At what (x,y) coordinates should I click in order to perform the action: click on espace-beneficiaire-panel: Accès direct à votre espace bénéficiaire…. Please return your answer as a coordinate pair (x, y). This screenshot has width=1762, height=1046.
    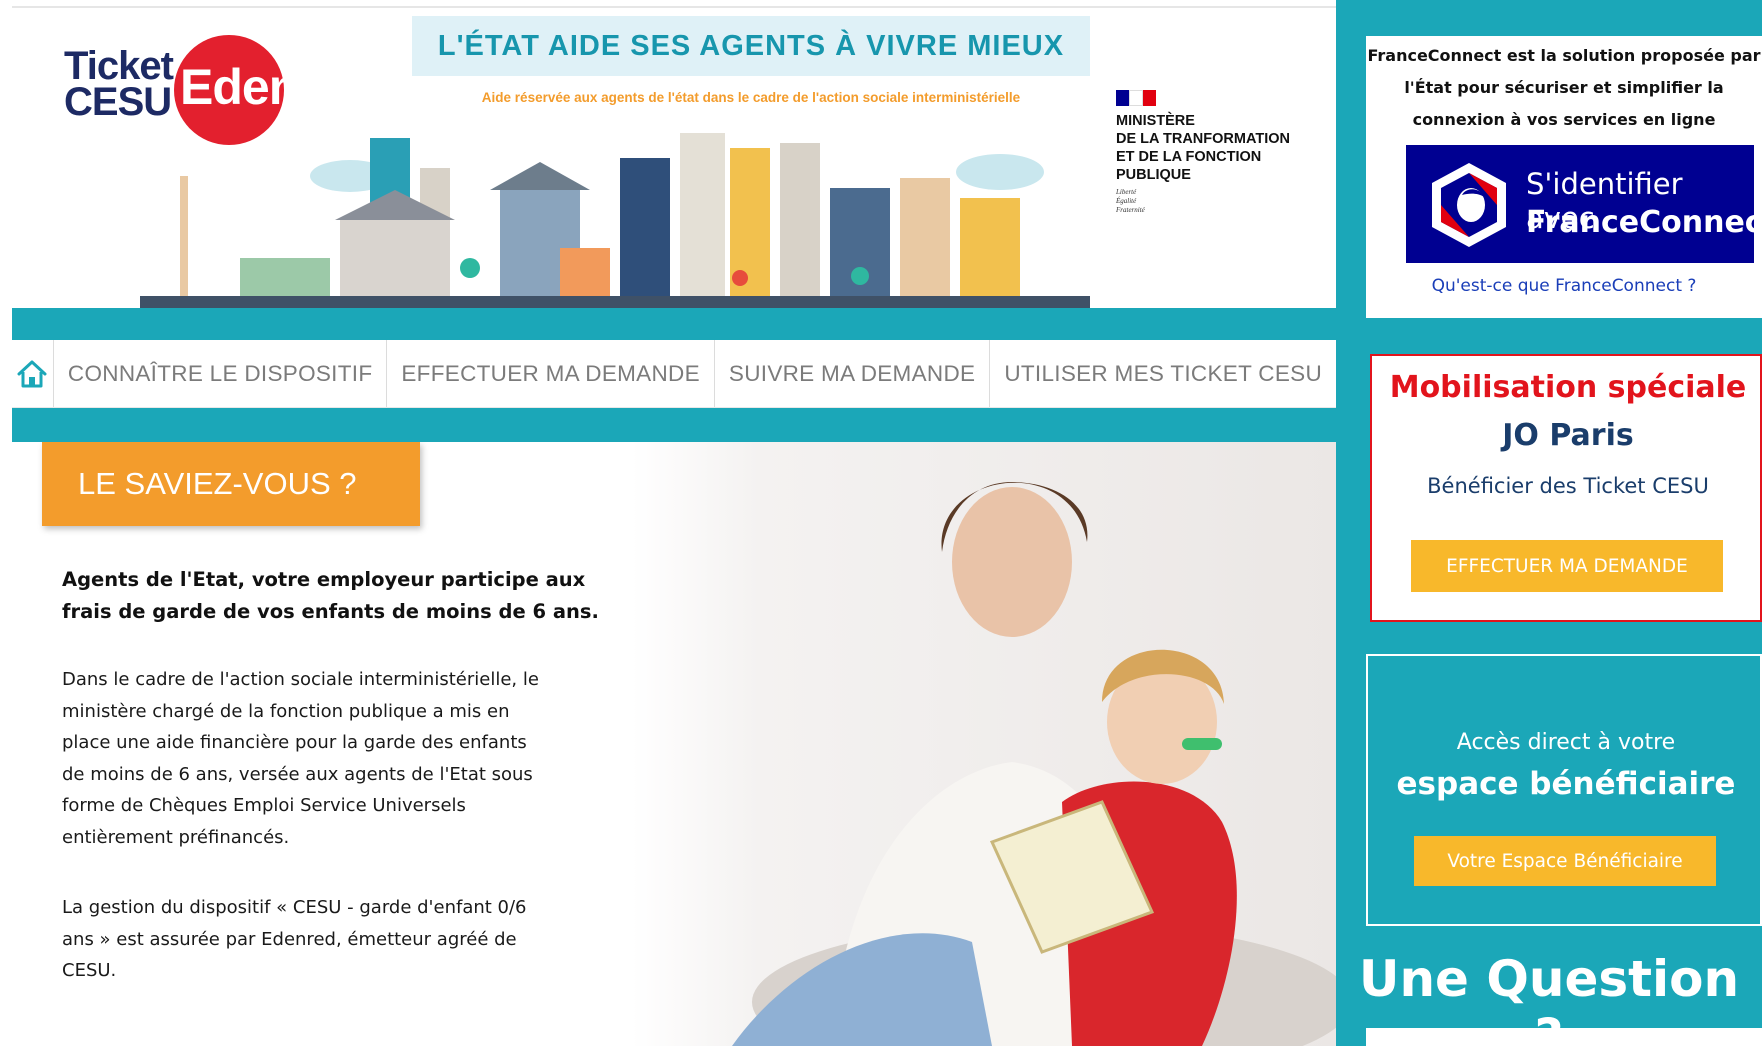
    Looking at the image, I should click on (1564, 790).